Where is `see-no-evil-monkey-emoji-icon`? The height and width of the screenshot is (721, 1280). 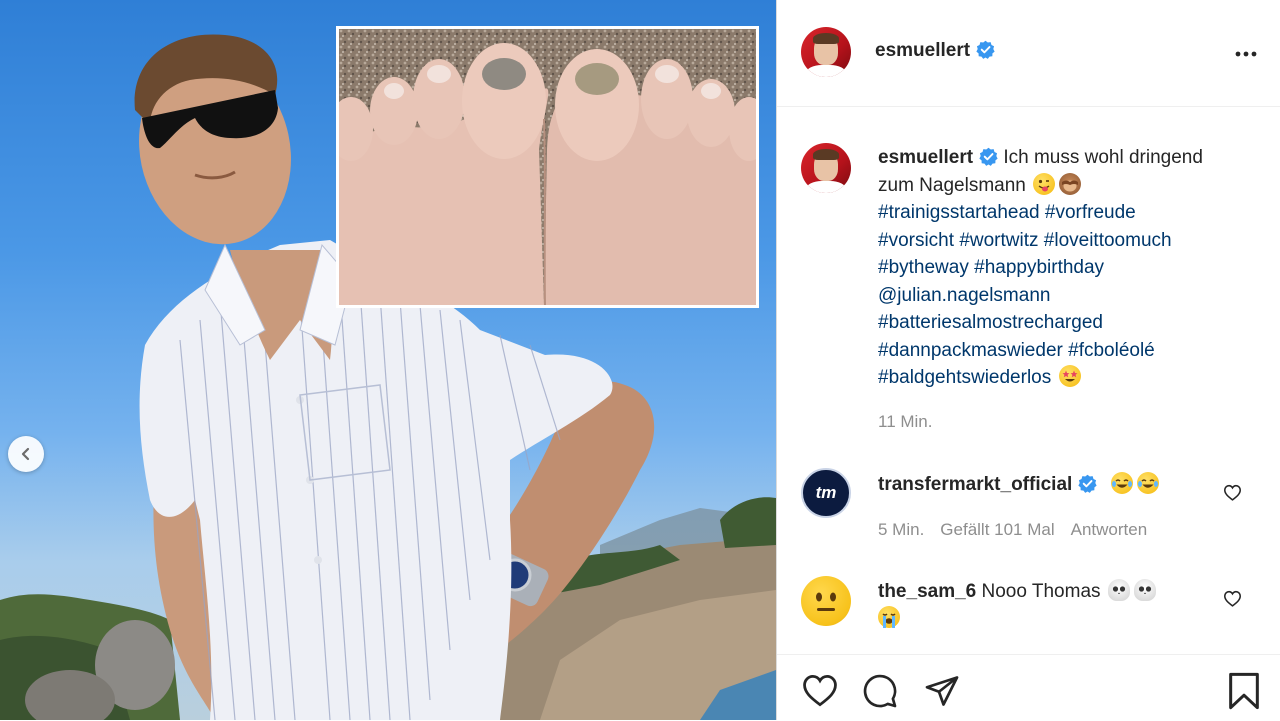 see-no-evil-monkey-emoji-icon is located at coordinates (1070, 183).